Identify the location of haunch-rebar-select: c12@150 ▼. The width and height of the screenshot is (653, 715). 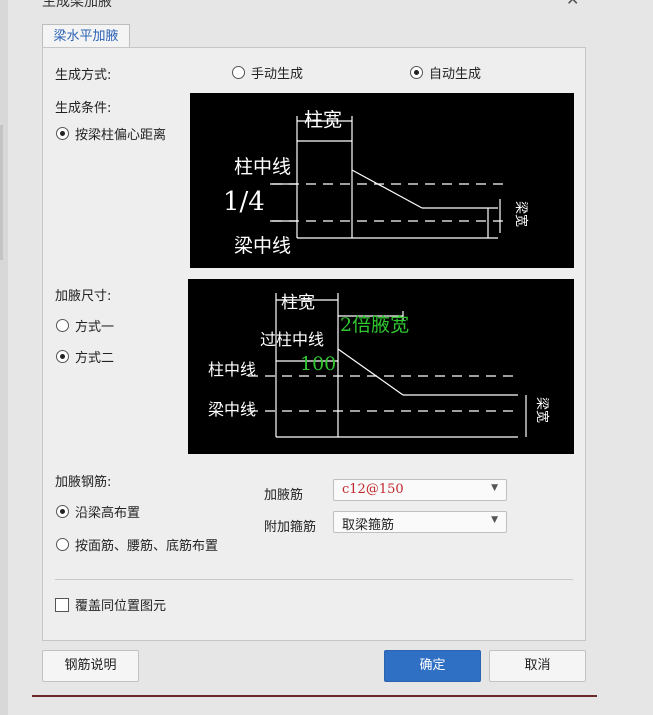
(420, 490).